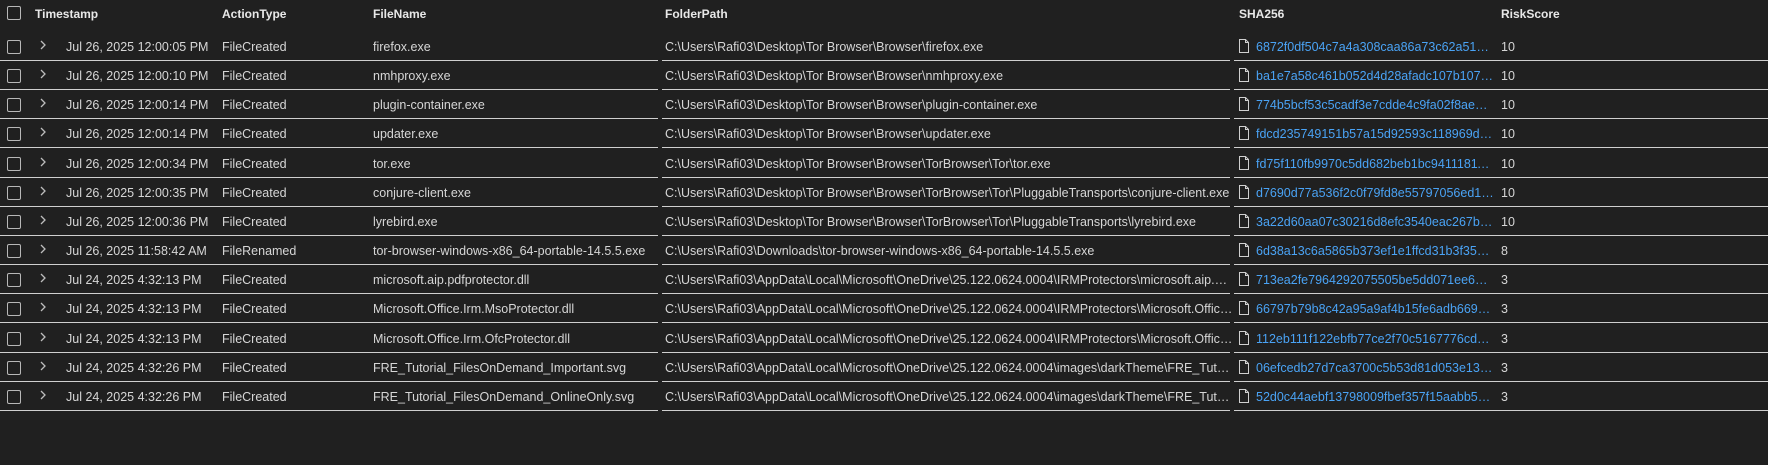 This screenshot has height=465, width=1768. Describe the element at coordinates (1504, 251) in the screenshot. I see `cell-risk-score: 8` at that location.